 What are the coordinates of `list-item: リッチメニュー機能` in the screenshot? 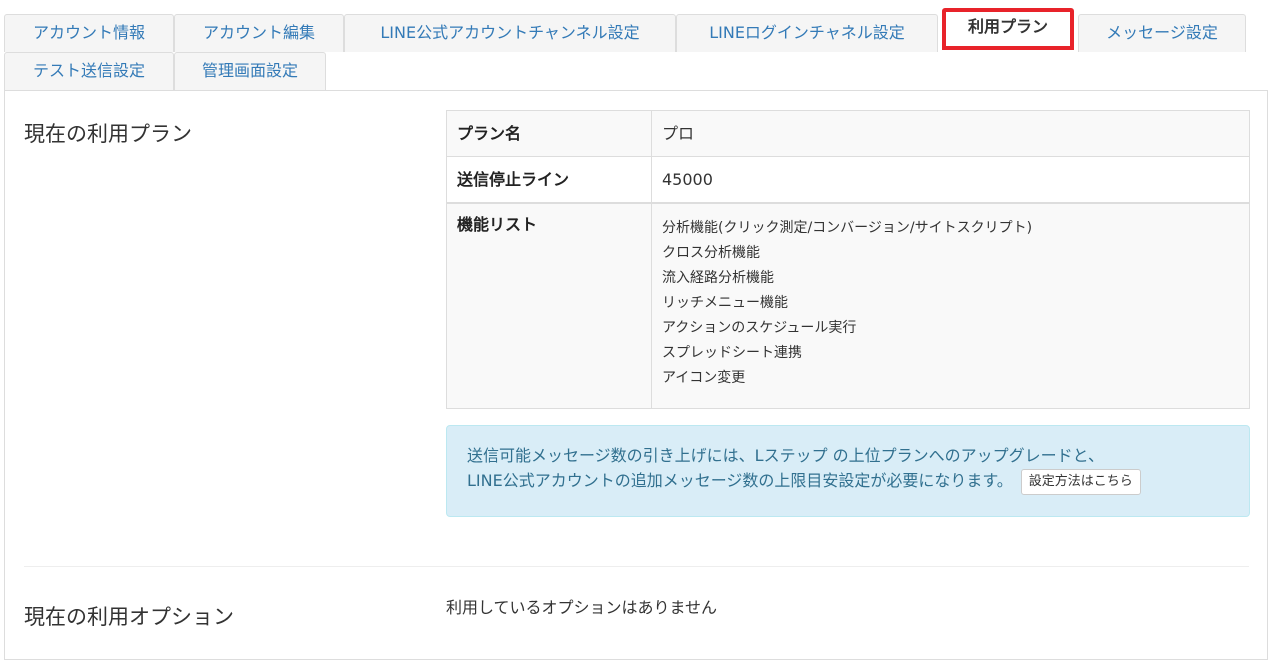 It's located at (725, 303).